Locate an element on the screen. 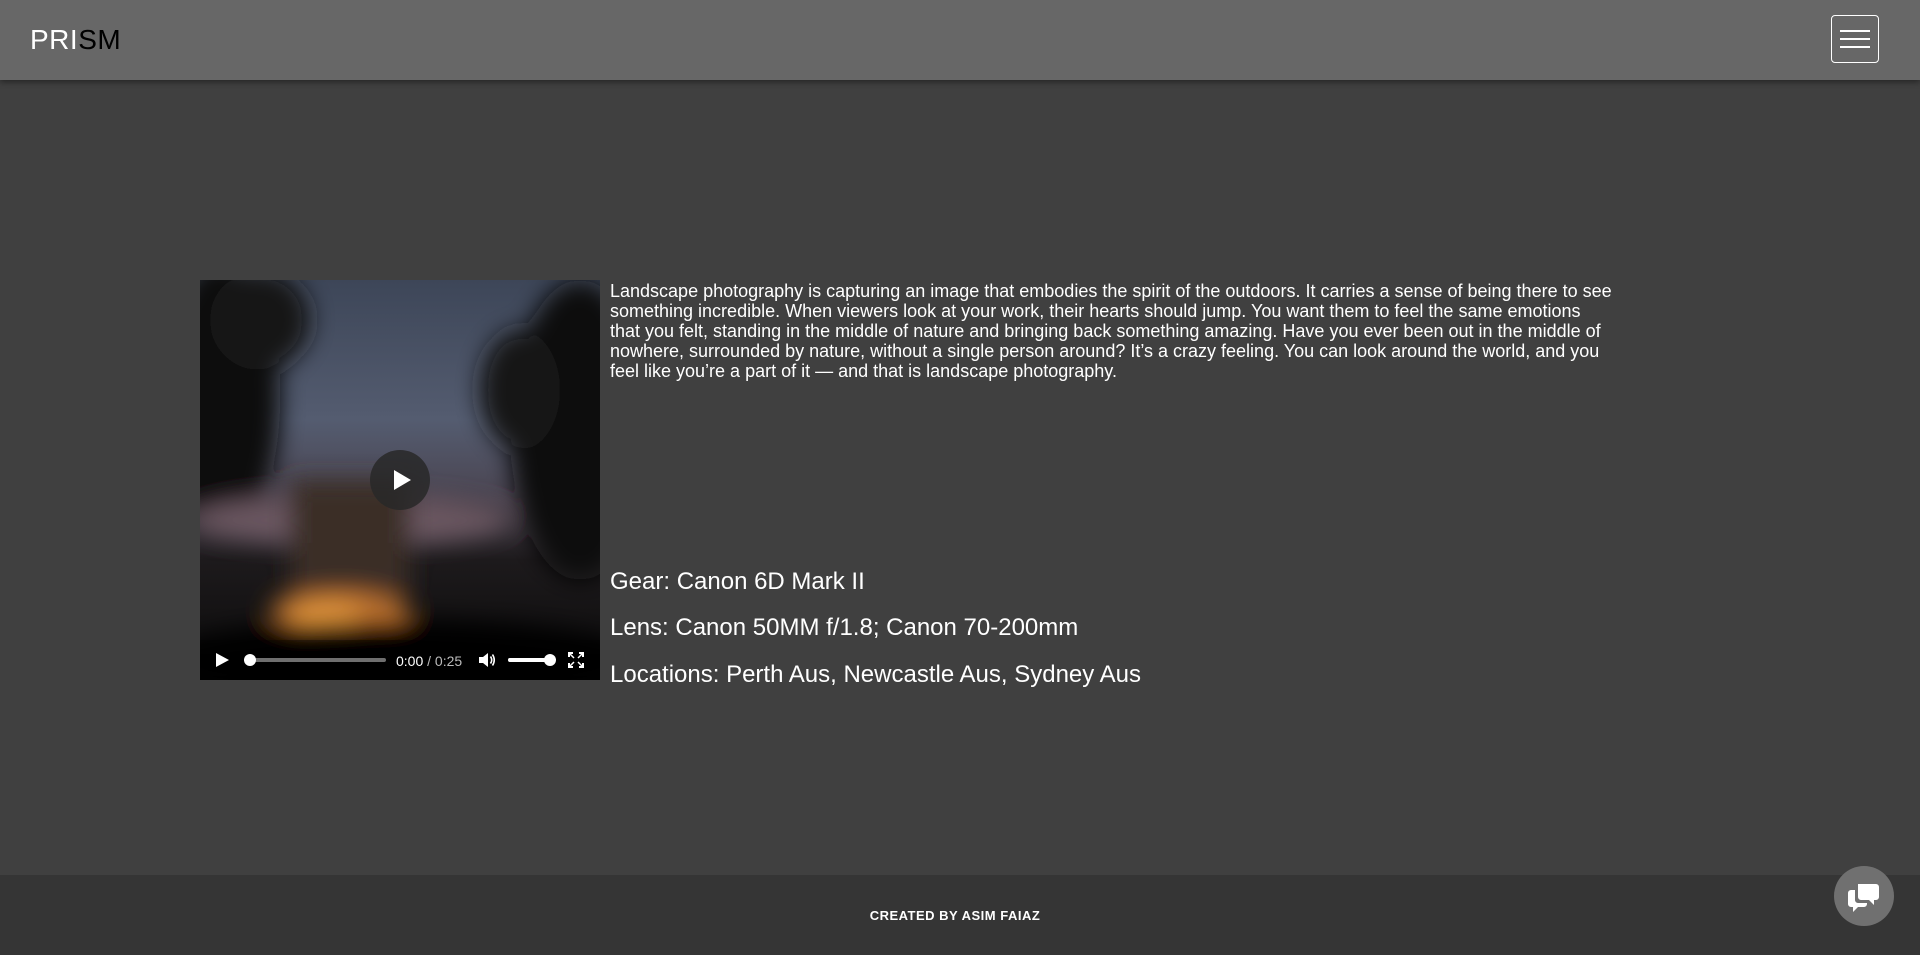  brand-logo-part-1: PRI is located at coordinates (54, 39).